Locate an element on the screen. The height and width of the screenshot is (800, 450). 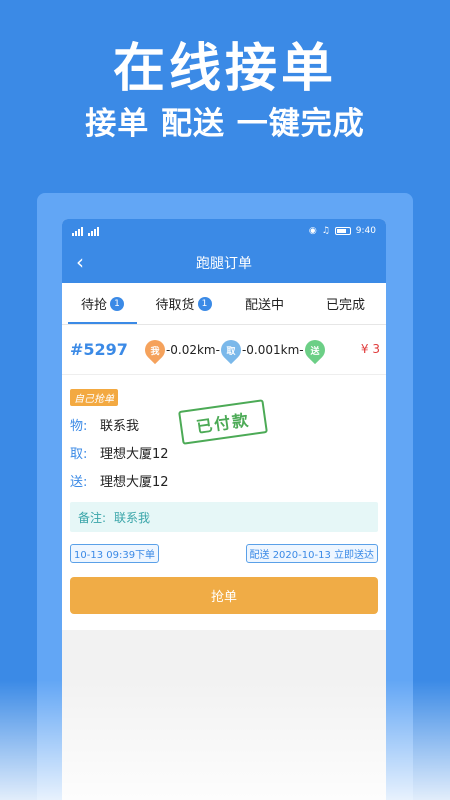
hero-subtitle: 接单 配送 一键完成 is located at coordinates (225, 124).